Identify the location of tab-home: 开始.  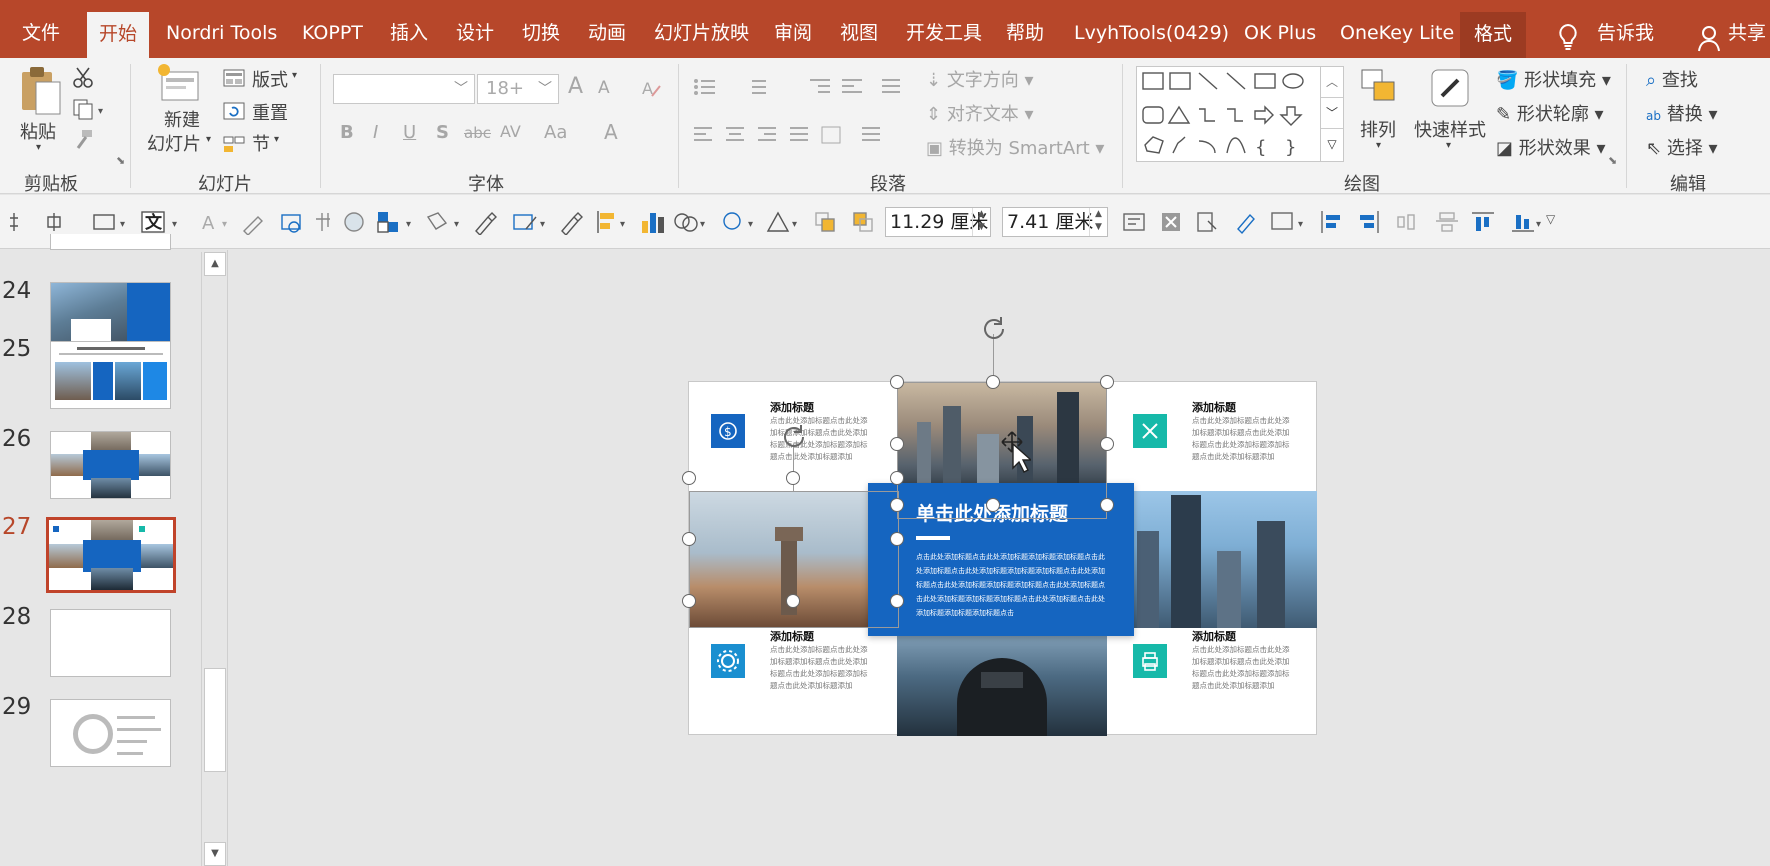
(118, 35).